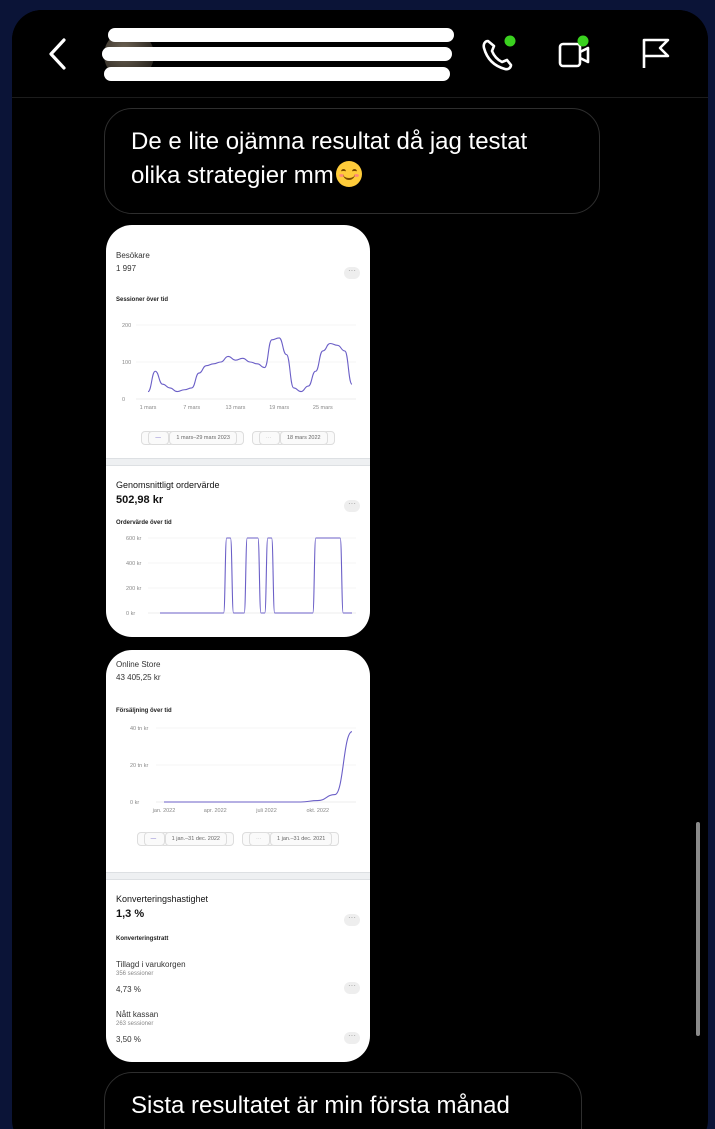 Image resolution: width=715 pixels, height=1129 pixels. I want to click on visitors-label: Besökare, so click(133, 255).